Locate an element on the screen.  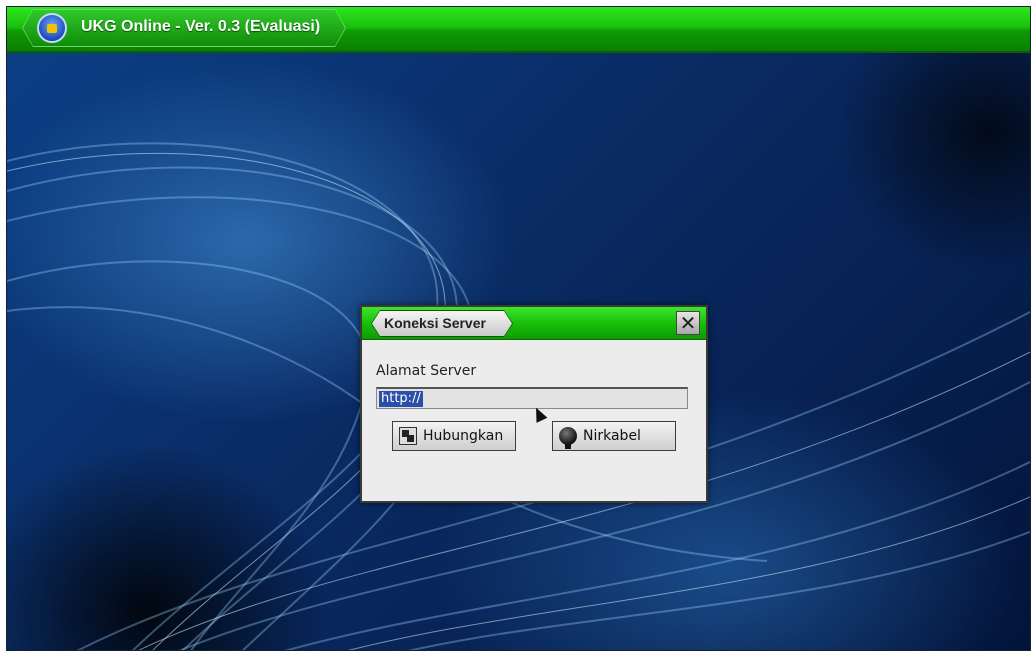
dialog-title: Koneksi Server is located at coordinates (435, 323).